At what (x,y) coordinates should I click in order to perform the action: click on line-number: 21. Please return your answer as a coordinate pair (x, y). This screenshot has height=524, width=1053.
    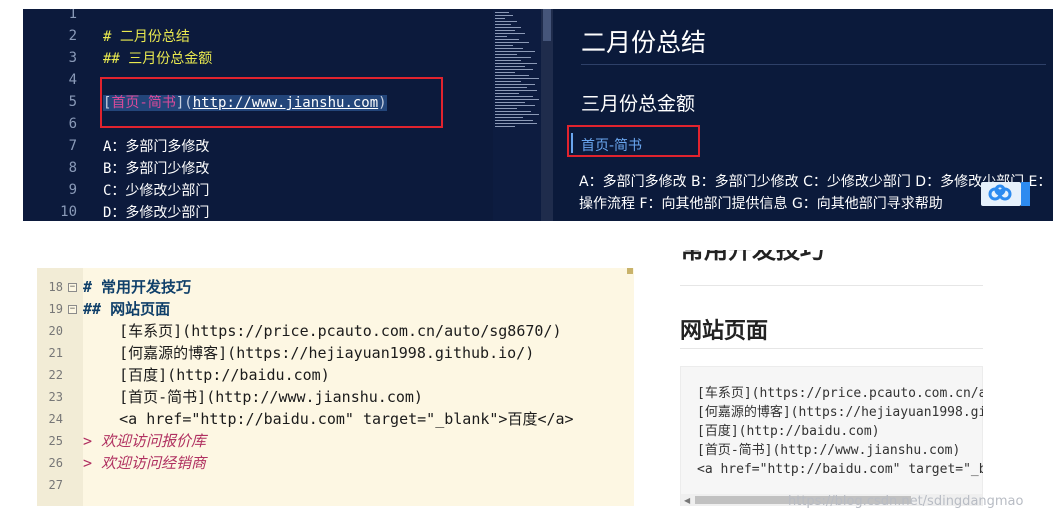
    Looking at the image, I should click on (55, 353).